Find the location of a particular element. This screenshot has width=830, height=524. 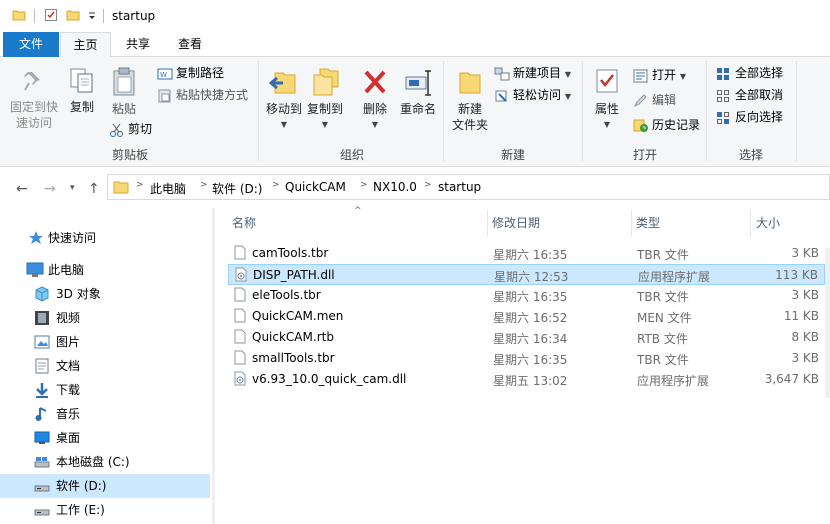

history-label: 历史记录 is located at coordinates (676, 125).